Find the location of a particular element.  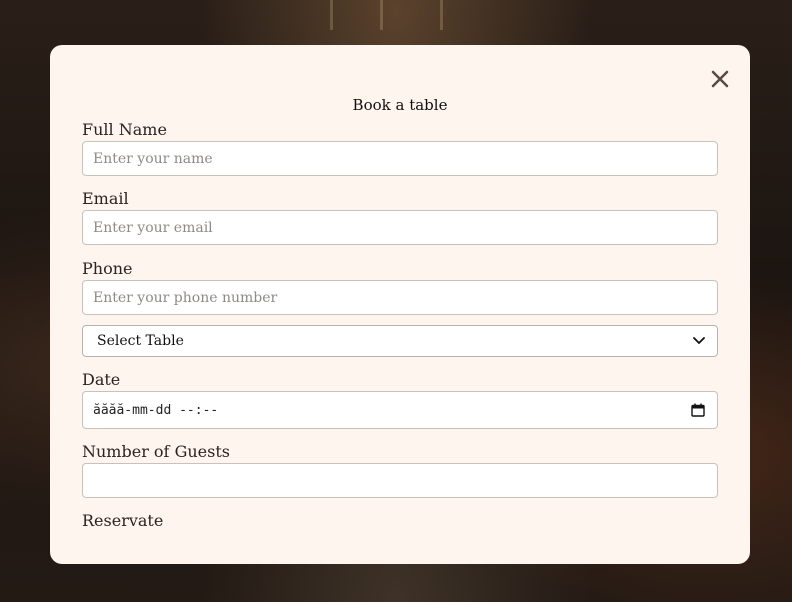

date-input: ăăăă-mm-dd --:-- is located at coordinates (400, 410).